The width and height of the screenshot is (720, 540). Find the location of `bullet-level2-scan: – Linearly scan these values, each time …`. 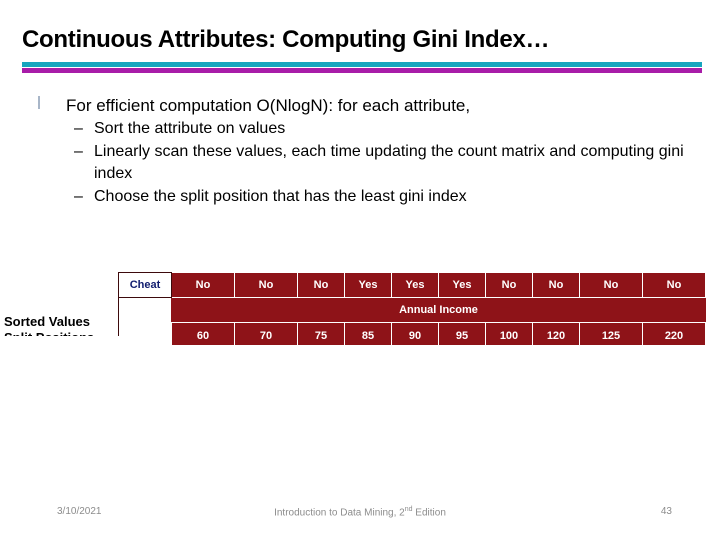

bullet-level2-scan: – Linearly scan these values, each time … is located at coordinates (362, 163).